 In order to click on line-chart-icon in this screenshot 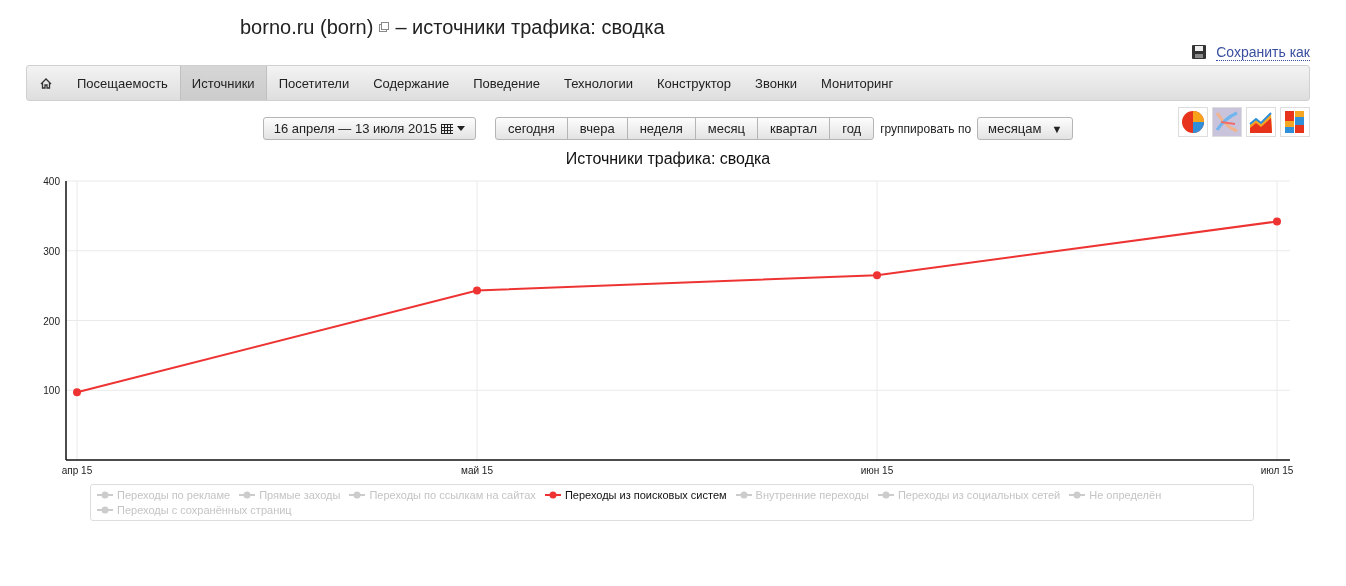, I will do `click(1227, 122)`.